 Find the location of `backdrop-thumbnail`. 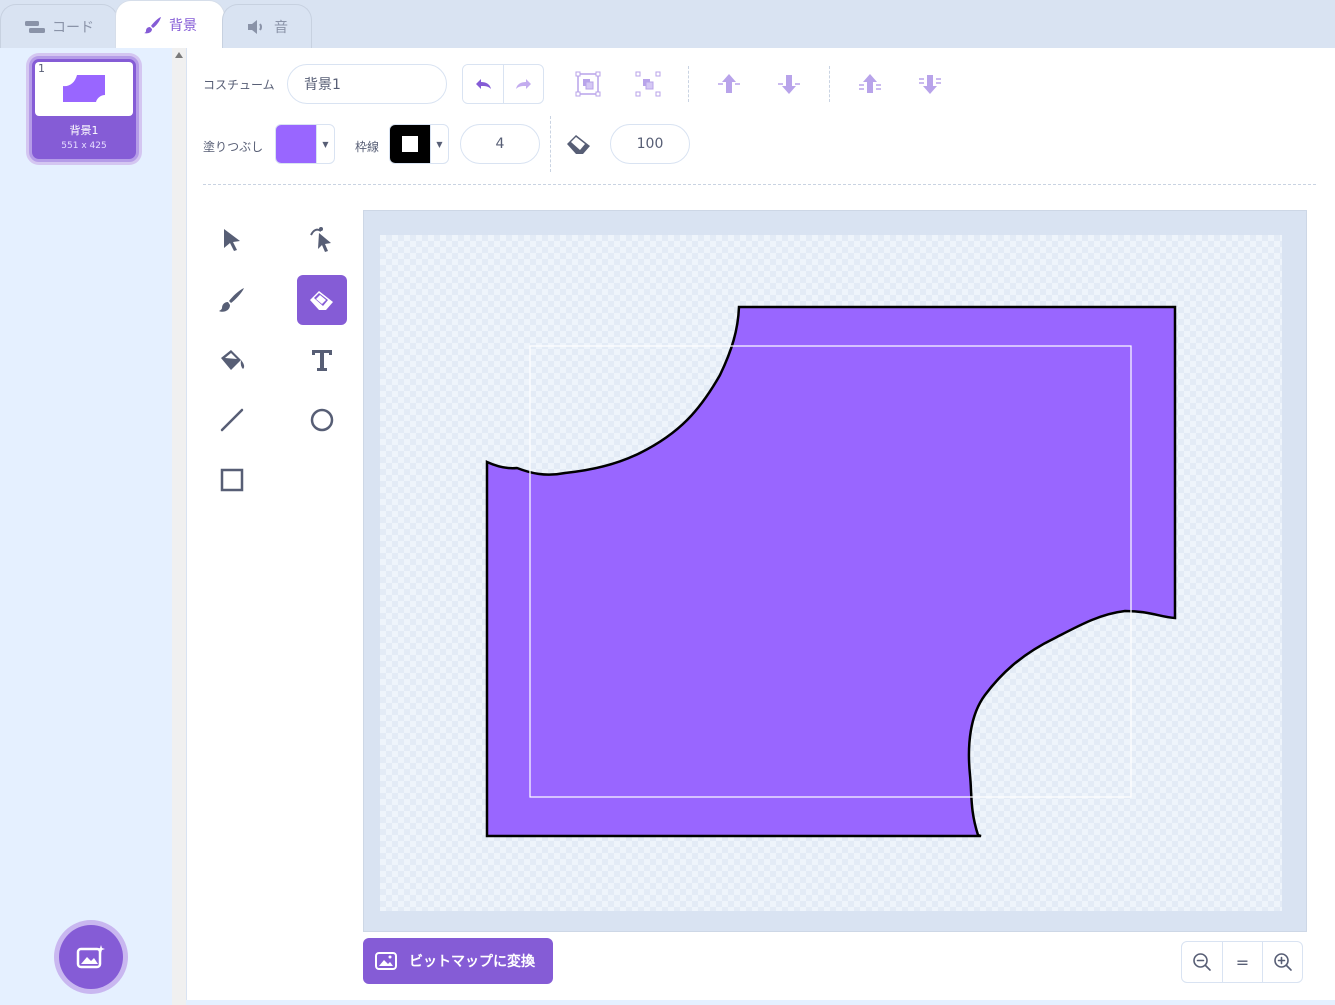

backdrop-thumbnail is located at coordinates (84, 89).